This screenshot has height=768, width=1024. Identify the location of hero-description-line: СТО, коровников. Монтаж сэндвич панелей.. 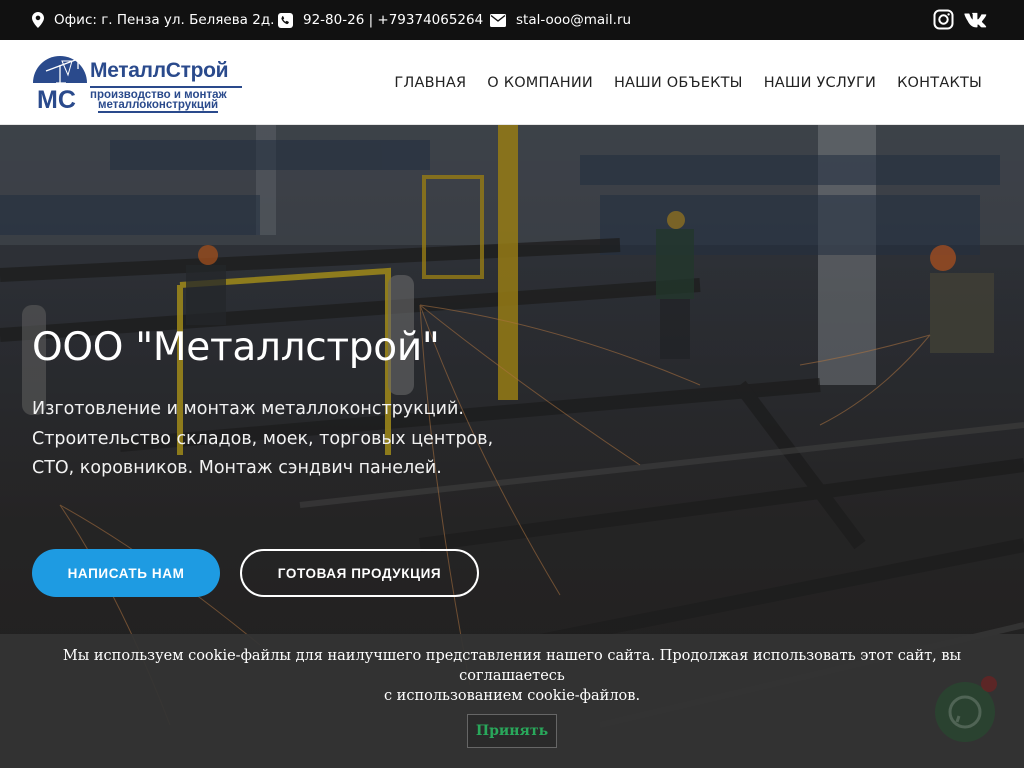
(237, 468).